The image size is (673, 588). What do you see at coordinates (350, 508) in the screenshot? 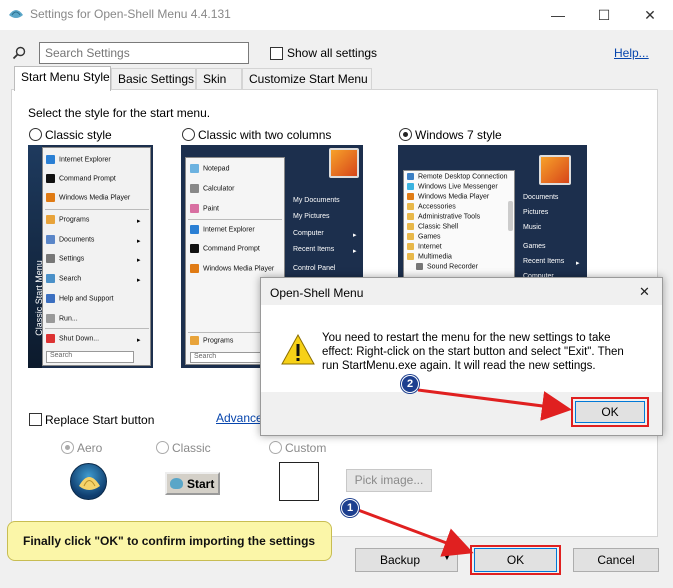
I see `step-1-badge: 1` at bounding box center [350, 508].